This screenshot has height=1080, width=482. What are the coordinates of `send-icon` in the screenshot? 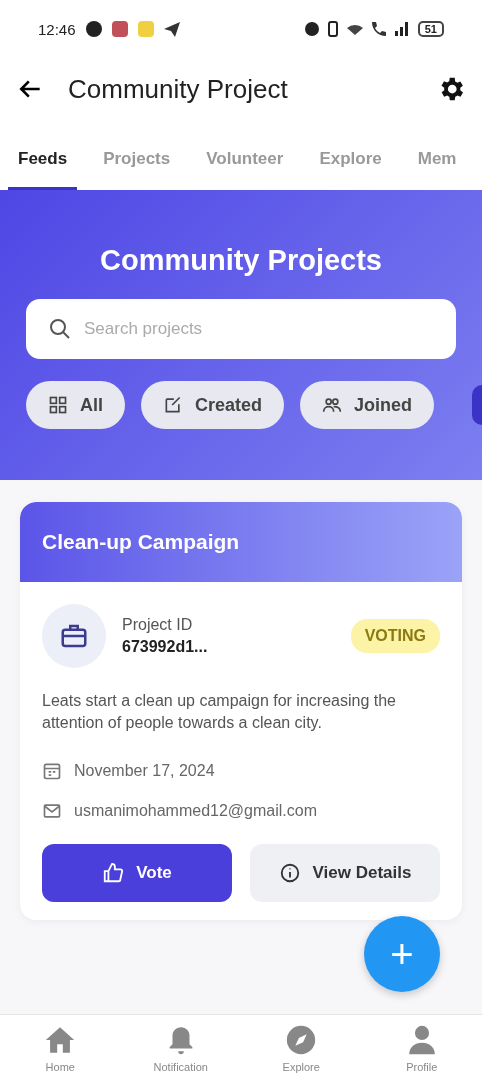 It's located at (171, 29).